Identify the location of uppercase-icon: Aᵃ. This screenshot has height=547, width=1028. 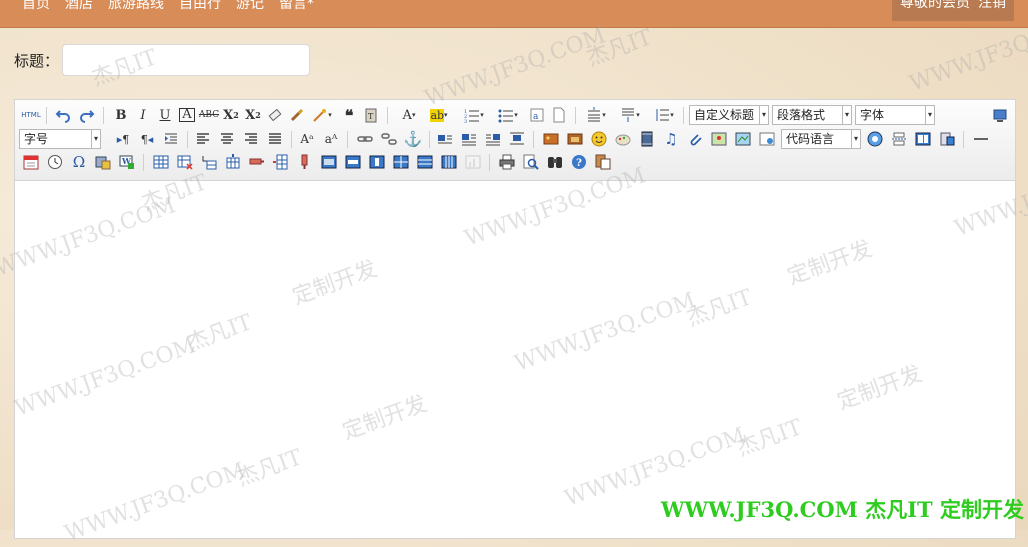
(307, 139).